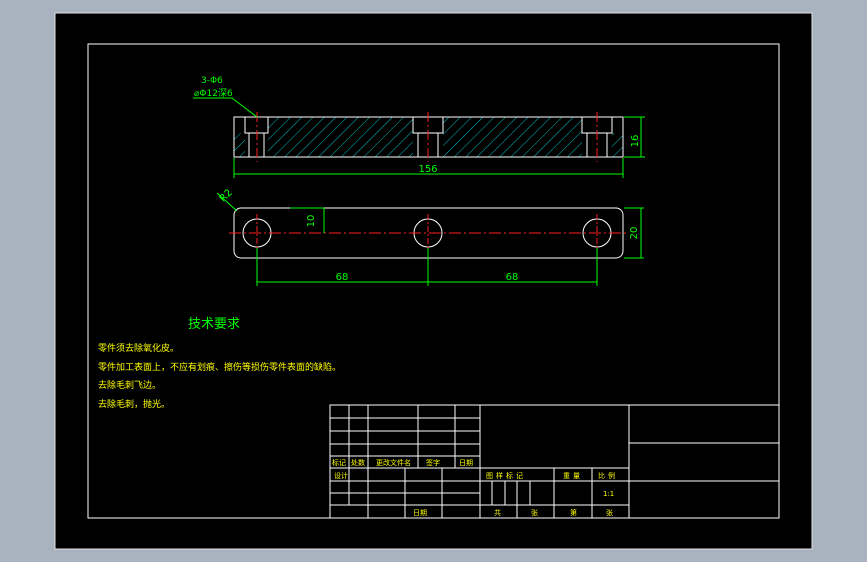 This screenshot has height=562, width=867. What do you see at coordinates (608, 494) in the screenshot?
I see `scale-value: 1:1` at bounding box center [608, 494].